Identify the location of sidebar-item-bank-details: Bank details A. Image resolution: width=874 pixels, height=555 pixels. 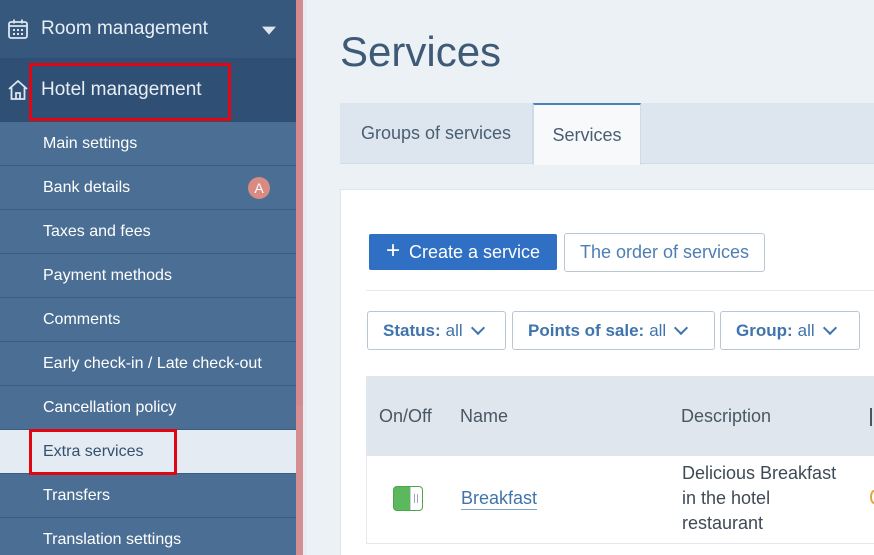
(148, 188).